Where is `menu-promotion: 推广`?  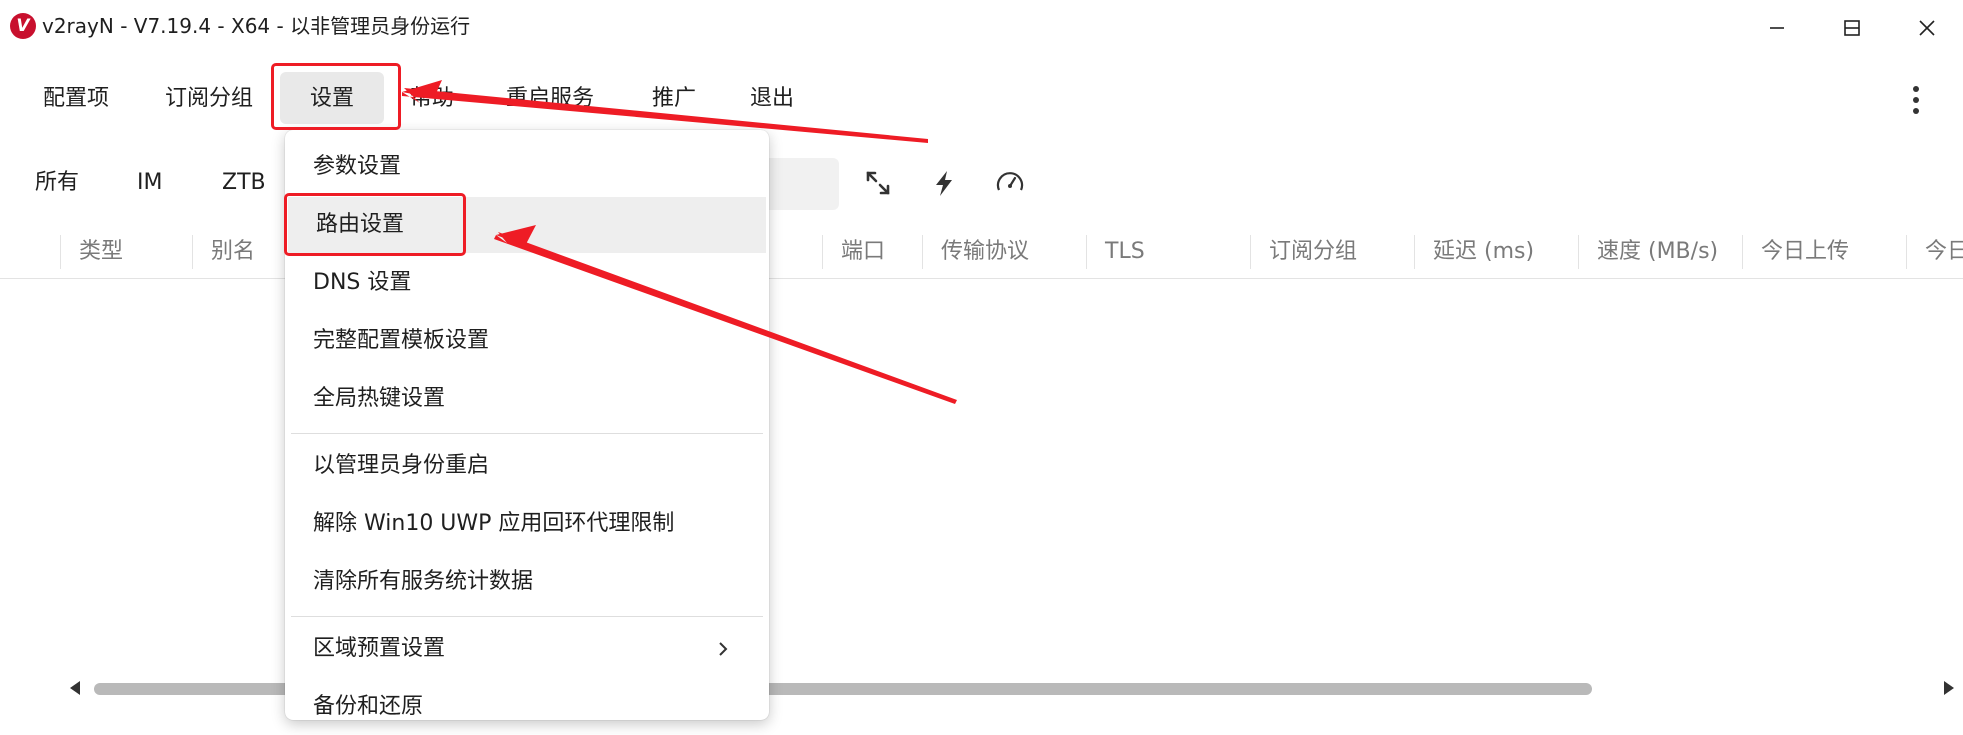
menu-promotion: 推广 is located at coordinates (674, 99).